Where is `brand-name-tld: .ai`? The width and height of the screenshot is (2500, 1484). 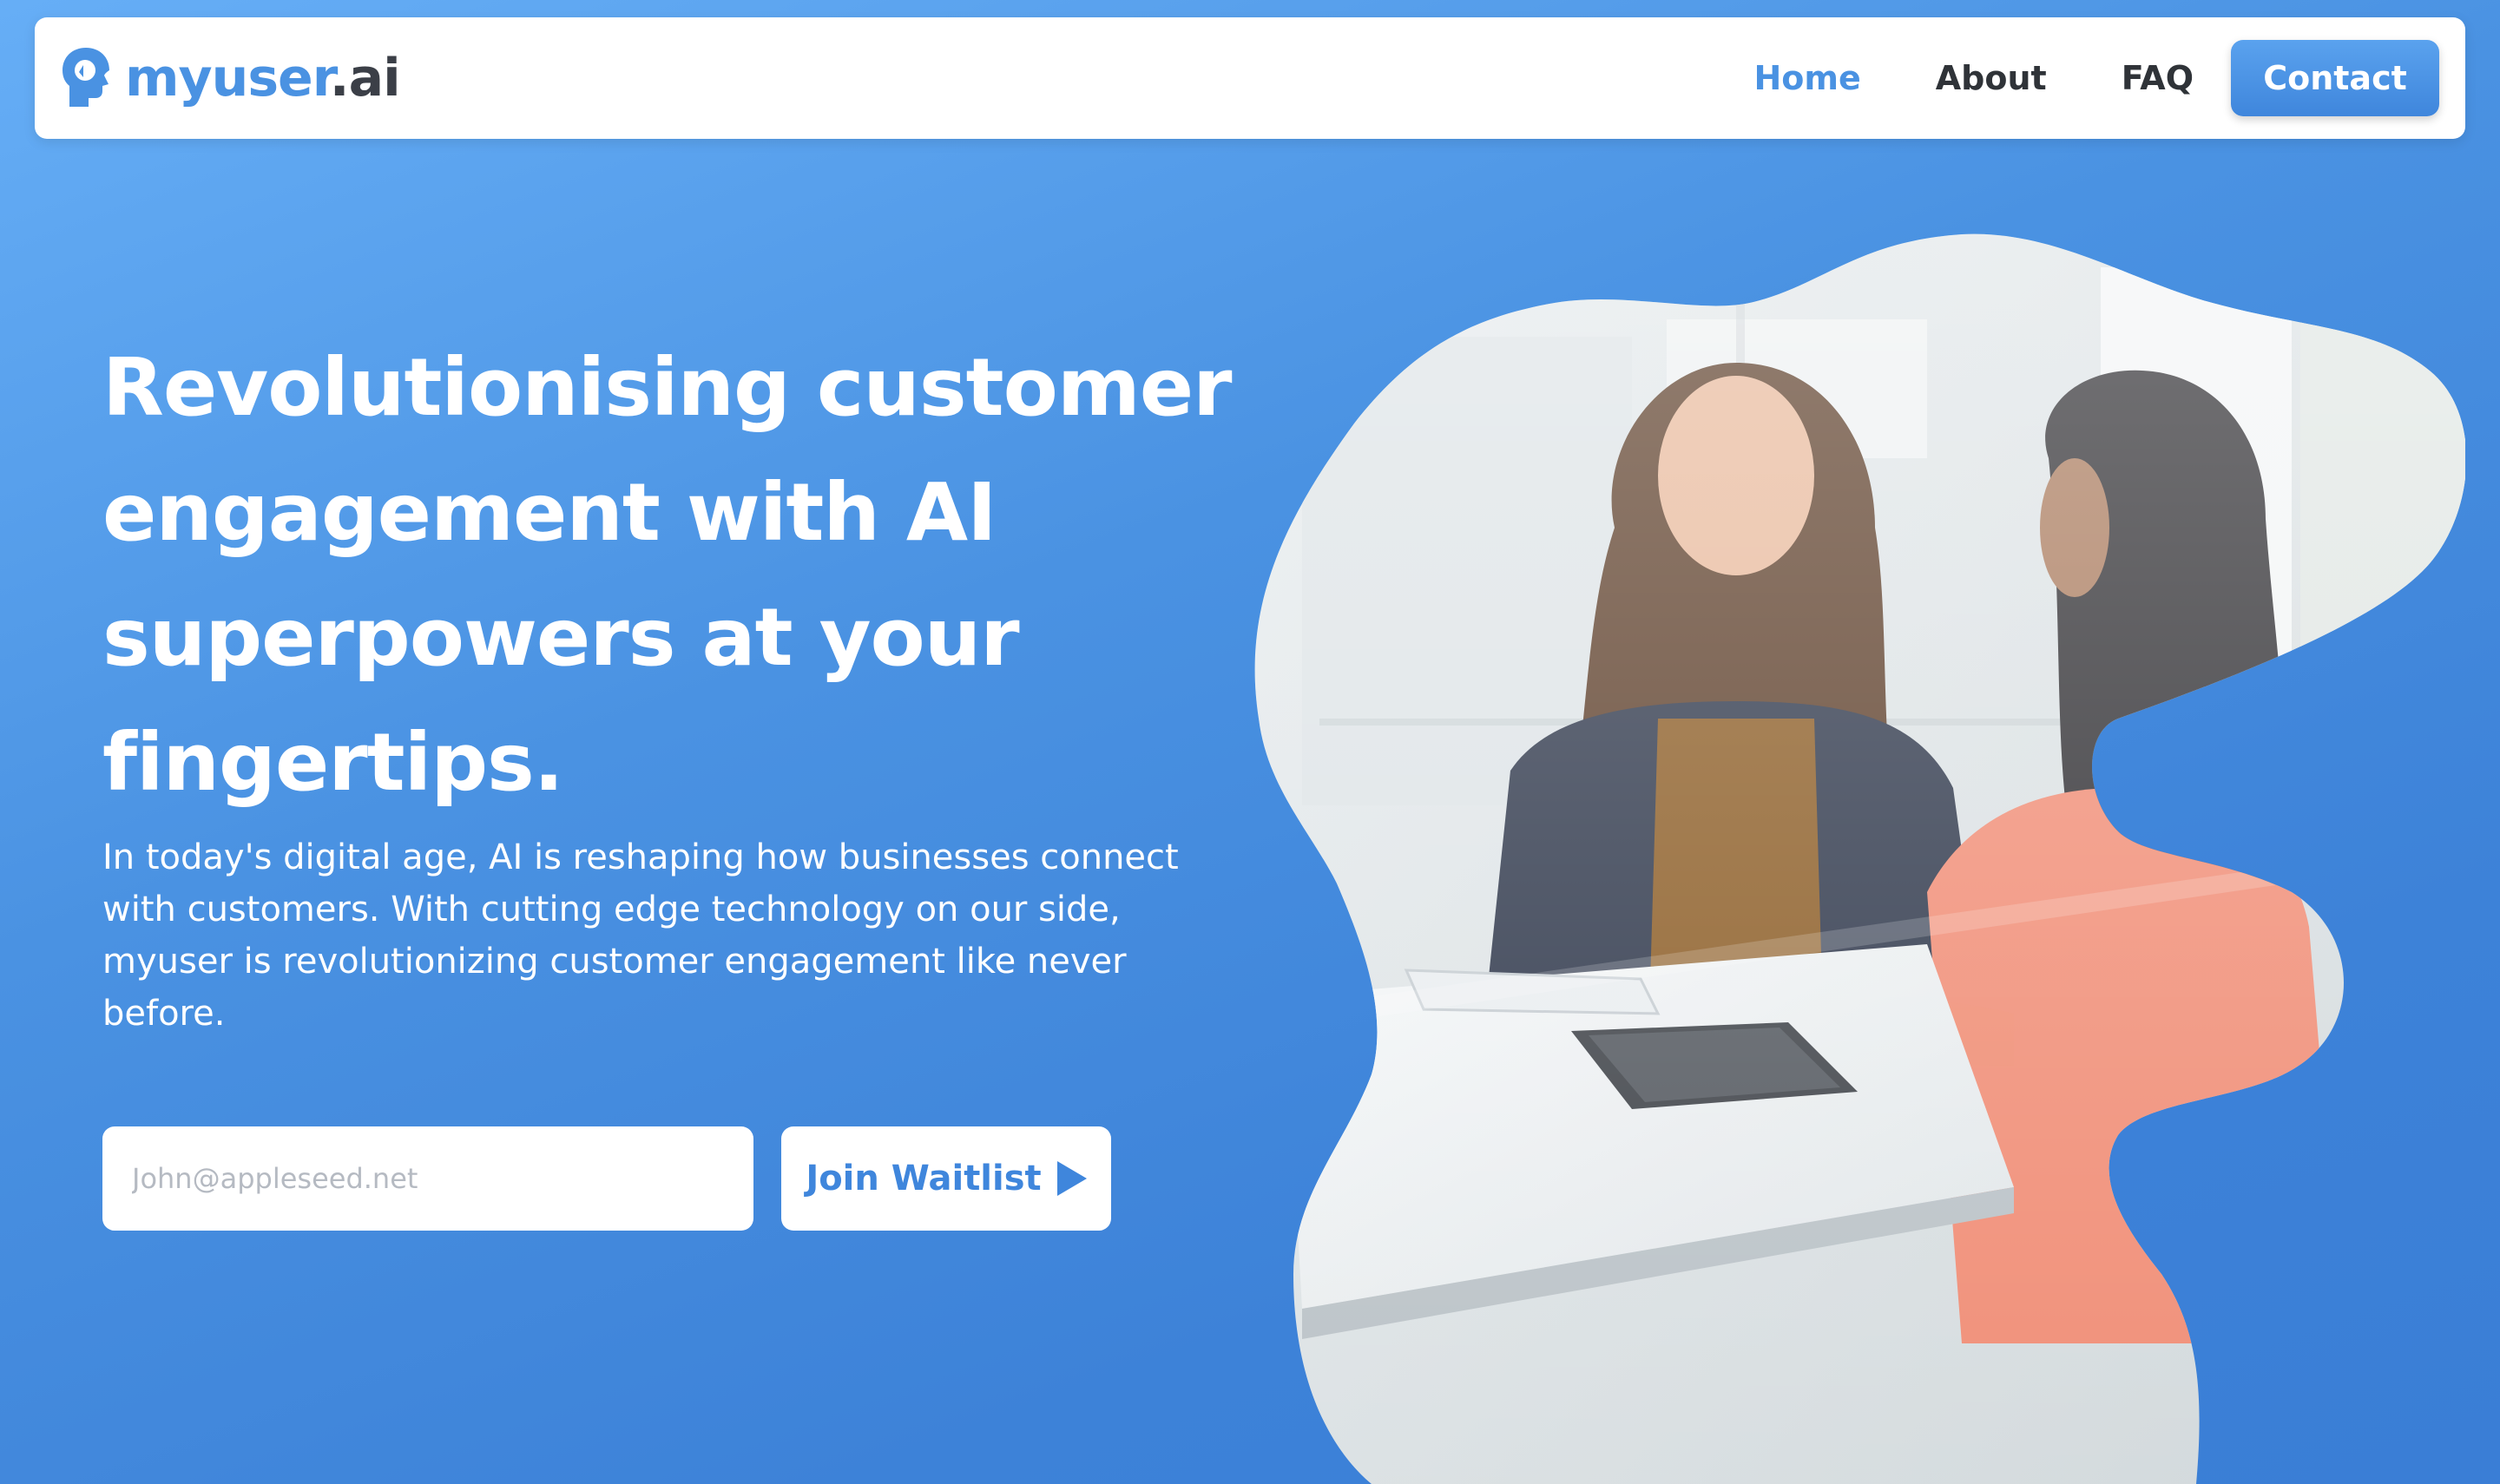
brand-name-tld: .ai is located at coordinates (365, 78).